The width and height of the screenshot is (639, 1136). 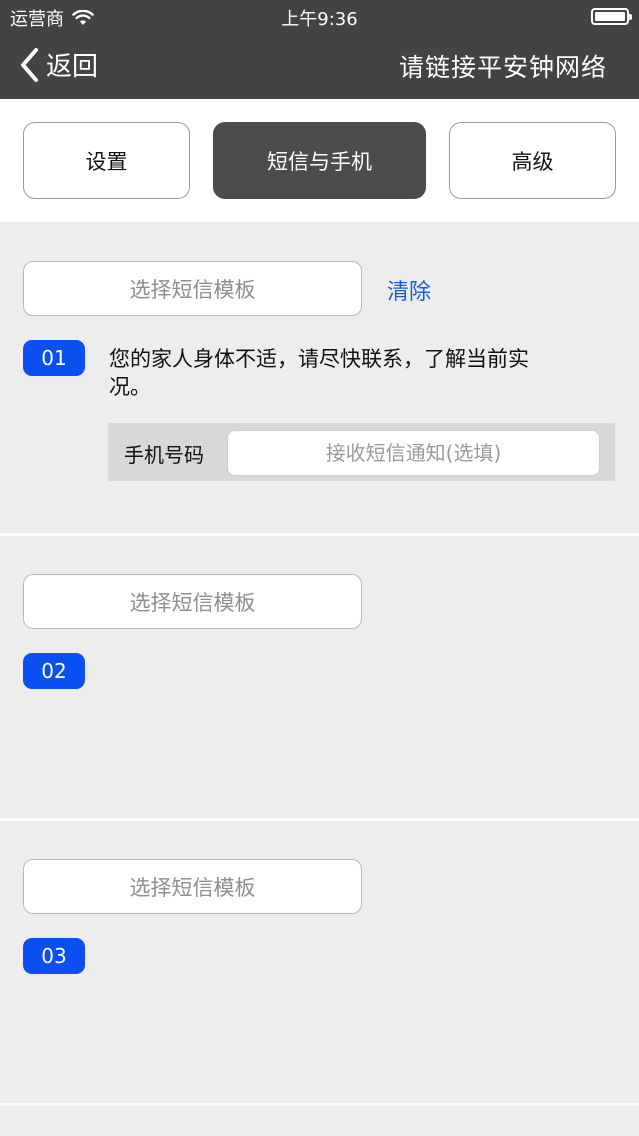 What do you see at coordinates (192, 886) in the screenshot?
I see `template-select-03: 选择短信模板` at bounding box center [192, 886].